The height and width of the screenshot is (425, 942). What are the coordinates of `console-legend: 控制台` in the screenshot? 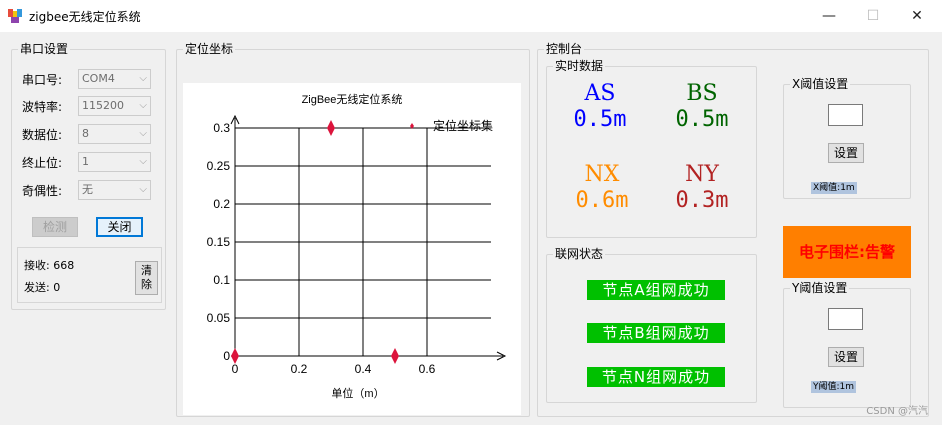 It's located at (564, 49).